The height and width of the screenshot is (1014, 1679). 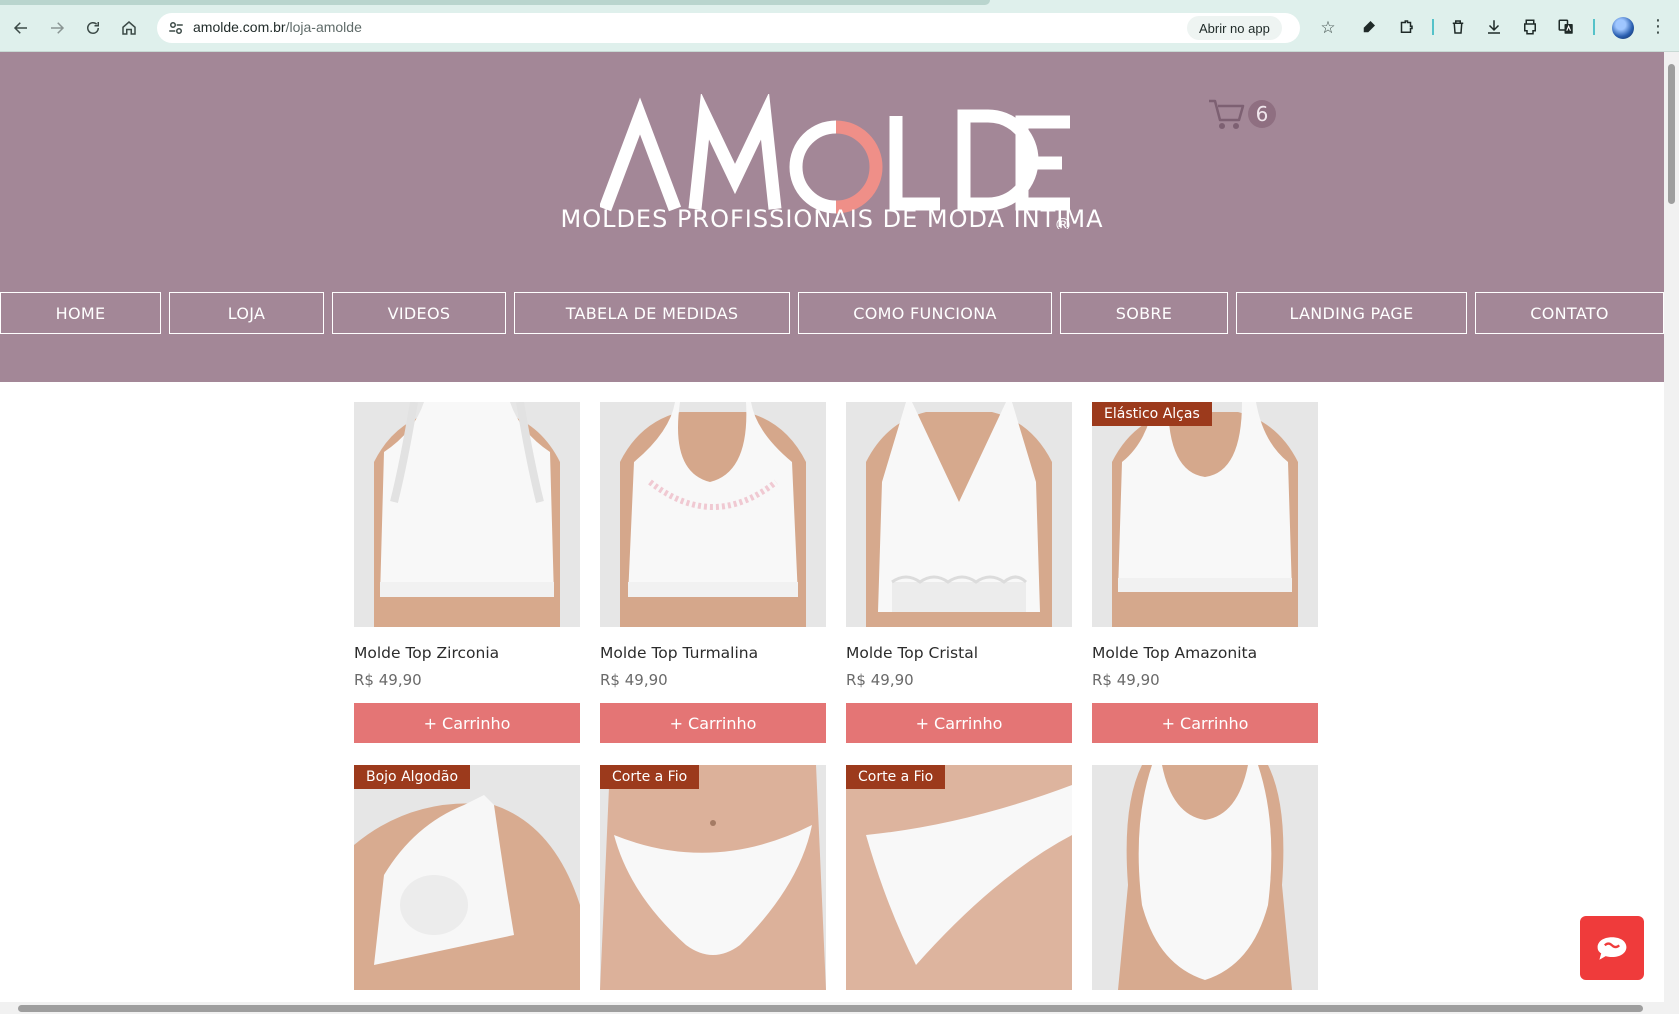 I want to click on reload-icon, so click(x=93, y=28).